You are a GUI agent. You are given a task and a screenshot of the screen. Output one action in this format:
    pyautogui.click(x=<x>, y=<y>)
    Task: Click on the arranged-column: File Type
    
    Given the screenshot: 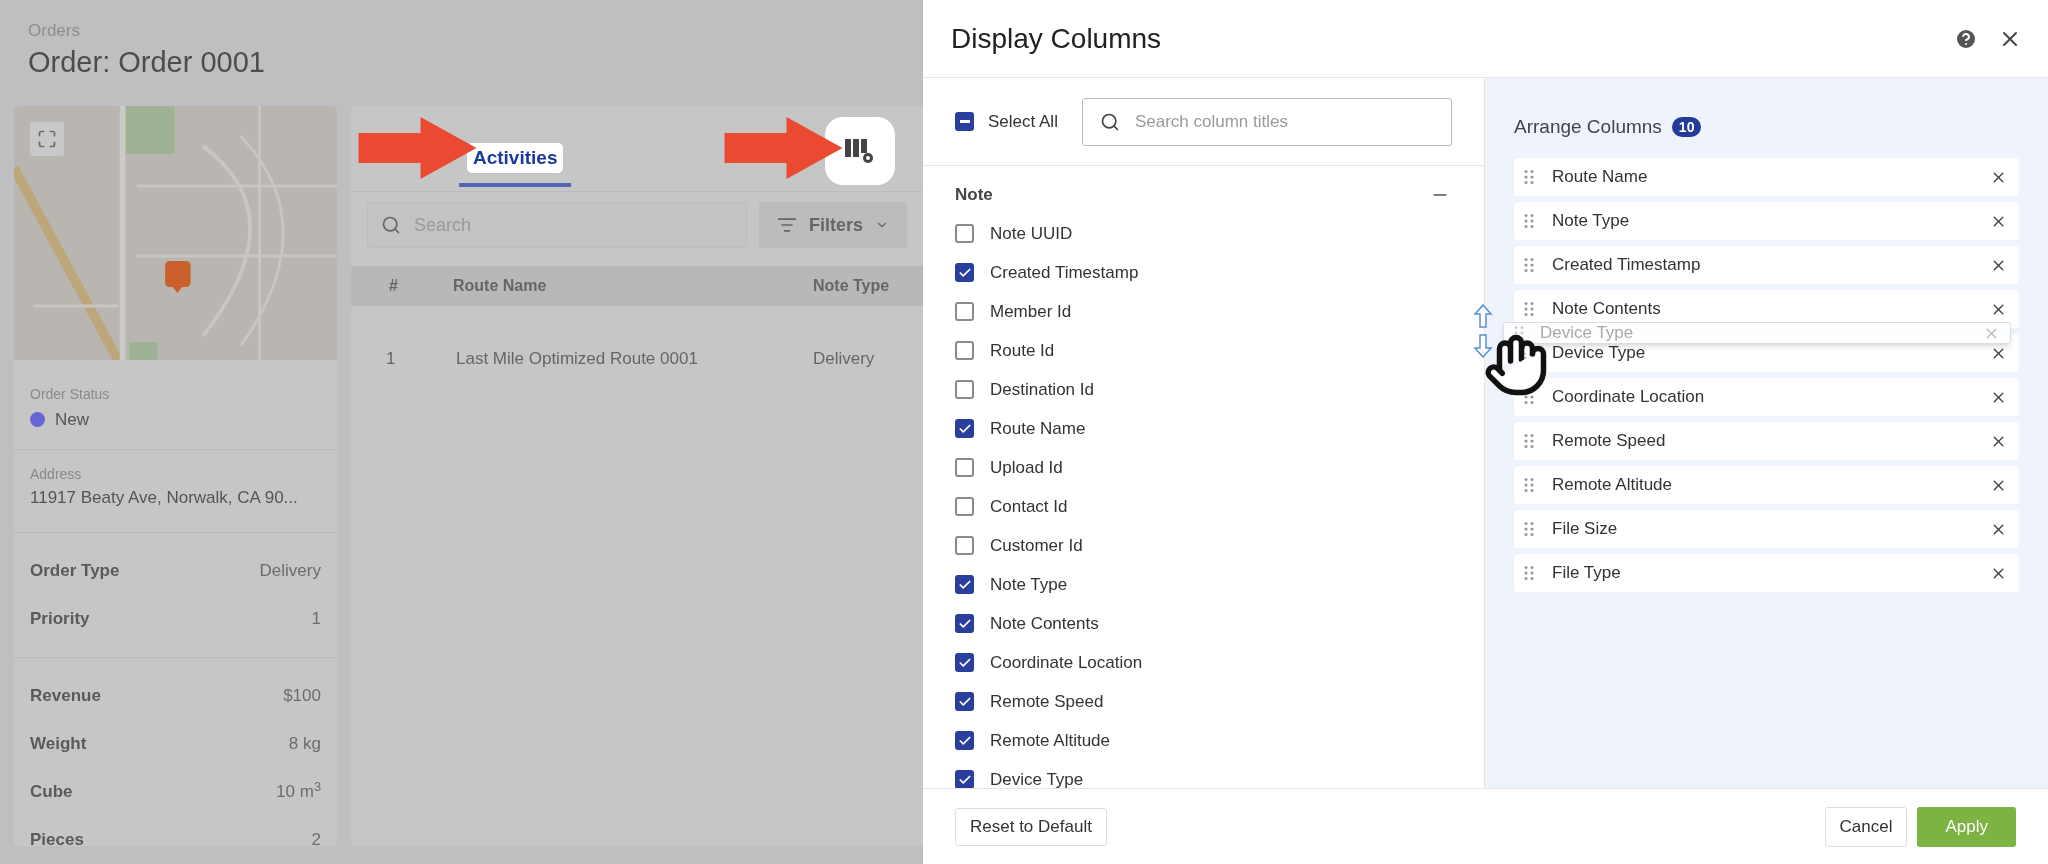 What is the action you would take?
    pyautogui.click(x=1766, y=573)
    